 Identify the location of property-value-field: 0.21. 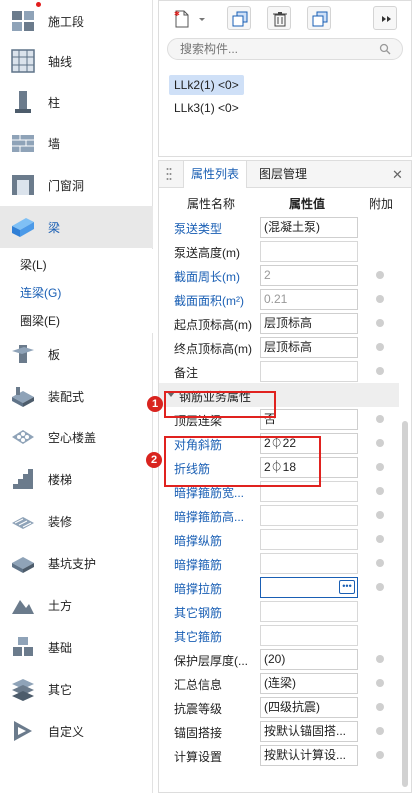
(309, 299).